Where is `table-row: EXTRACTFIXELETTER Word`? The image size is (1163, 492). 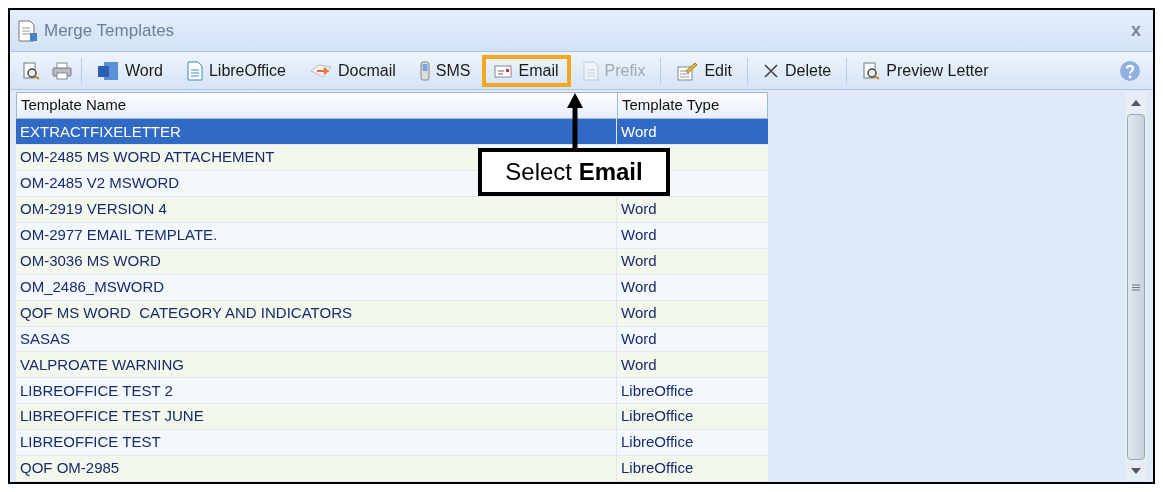 table-row: EXTRACTFIXELETTER Word is located at coordinates (392, 132).